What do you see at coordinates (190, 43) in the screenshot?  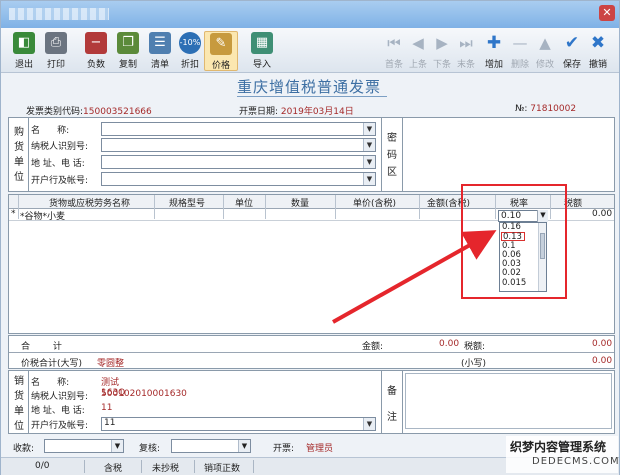 I see `discount-icon: -10%` at bounding box center [190, 43].